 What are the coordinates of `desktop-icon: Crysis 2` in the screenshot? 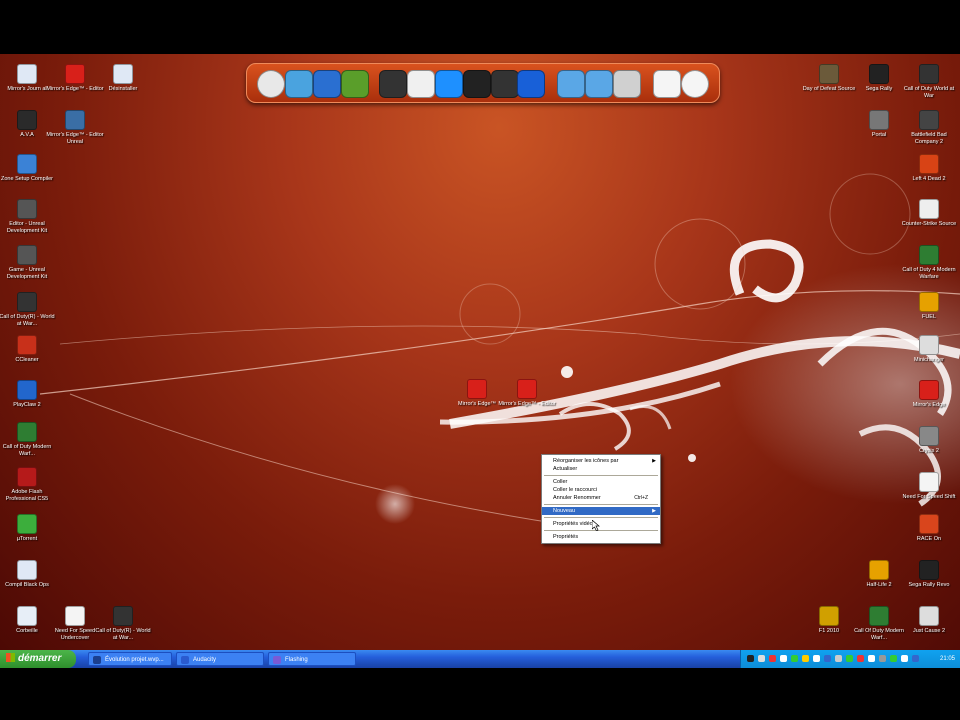 It's located at (929, 440).